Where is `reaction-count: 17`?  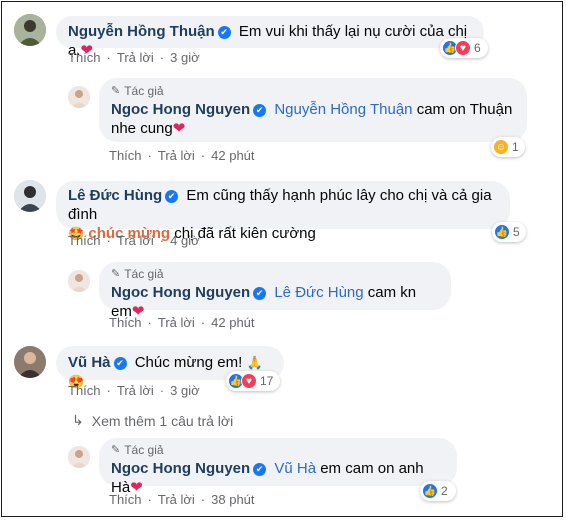
reaction-count: 17 is located at coordinates (267, 381).